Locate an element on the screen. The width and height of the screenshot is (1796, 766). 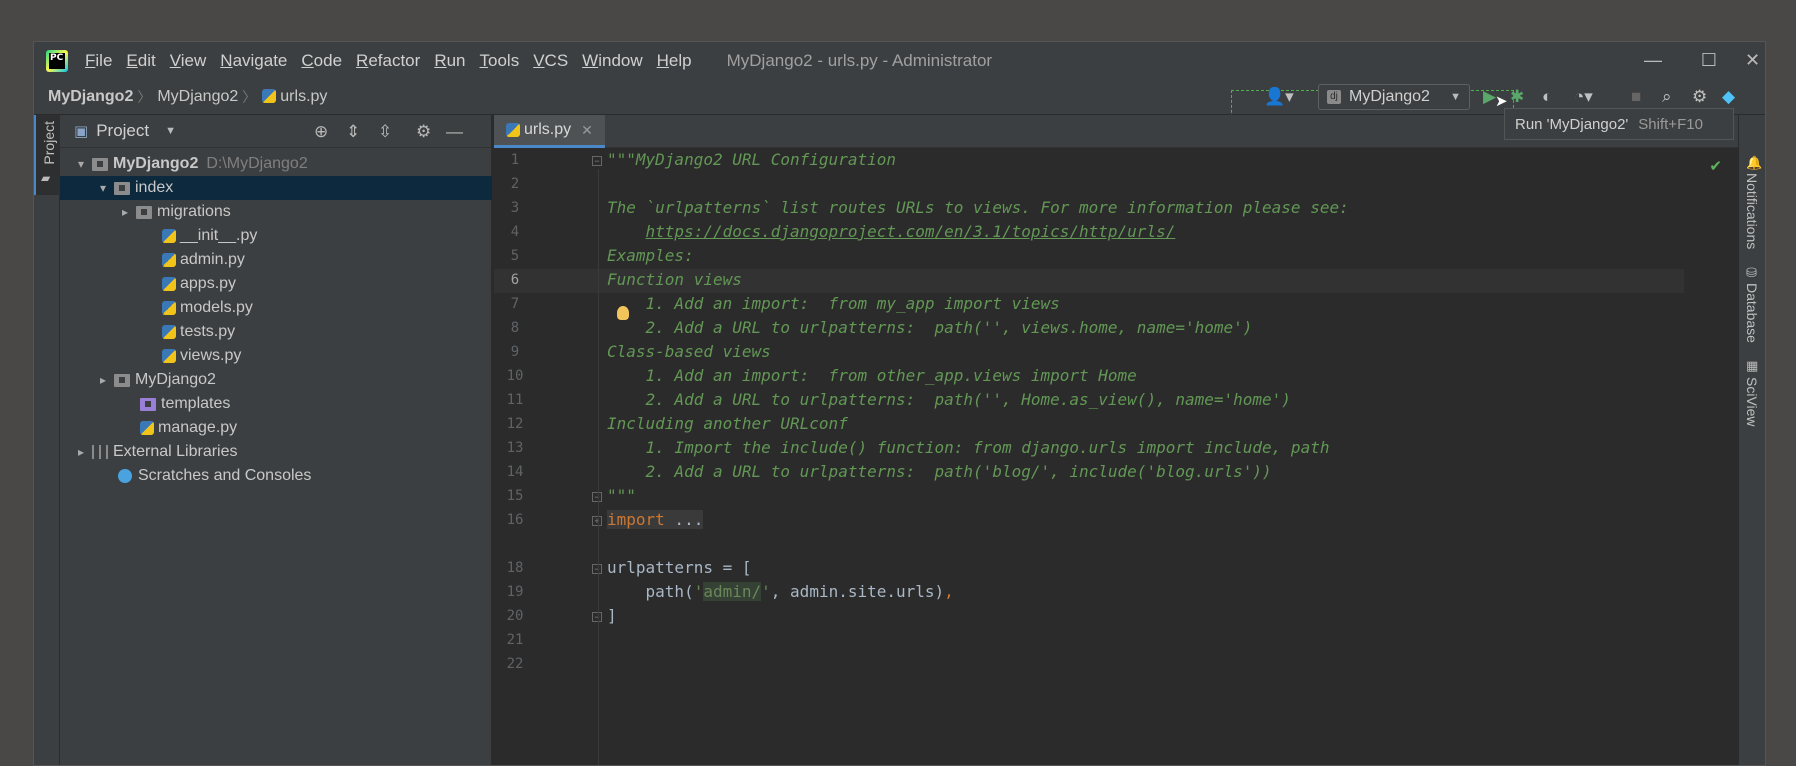
chevron-down-icon: ▼ is located at coordinates (170, 131).